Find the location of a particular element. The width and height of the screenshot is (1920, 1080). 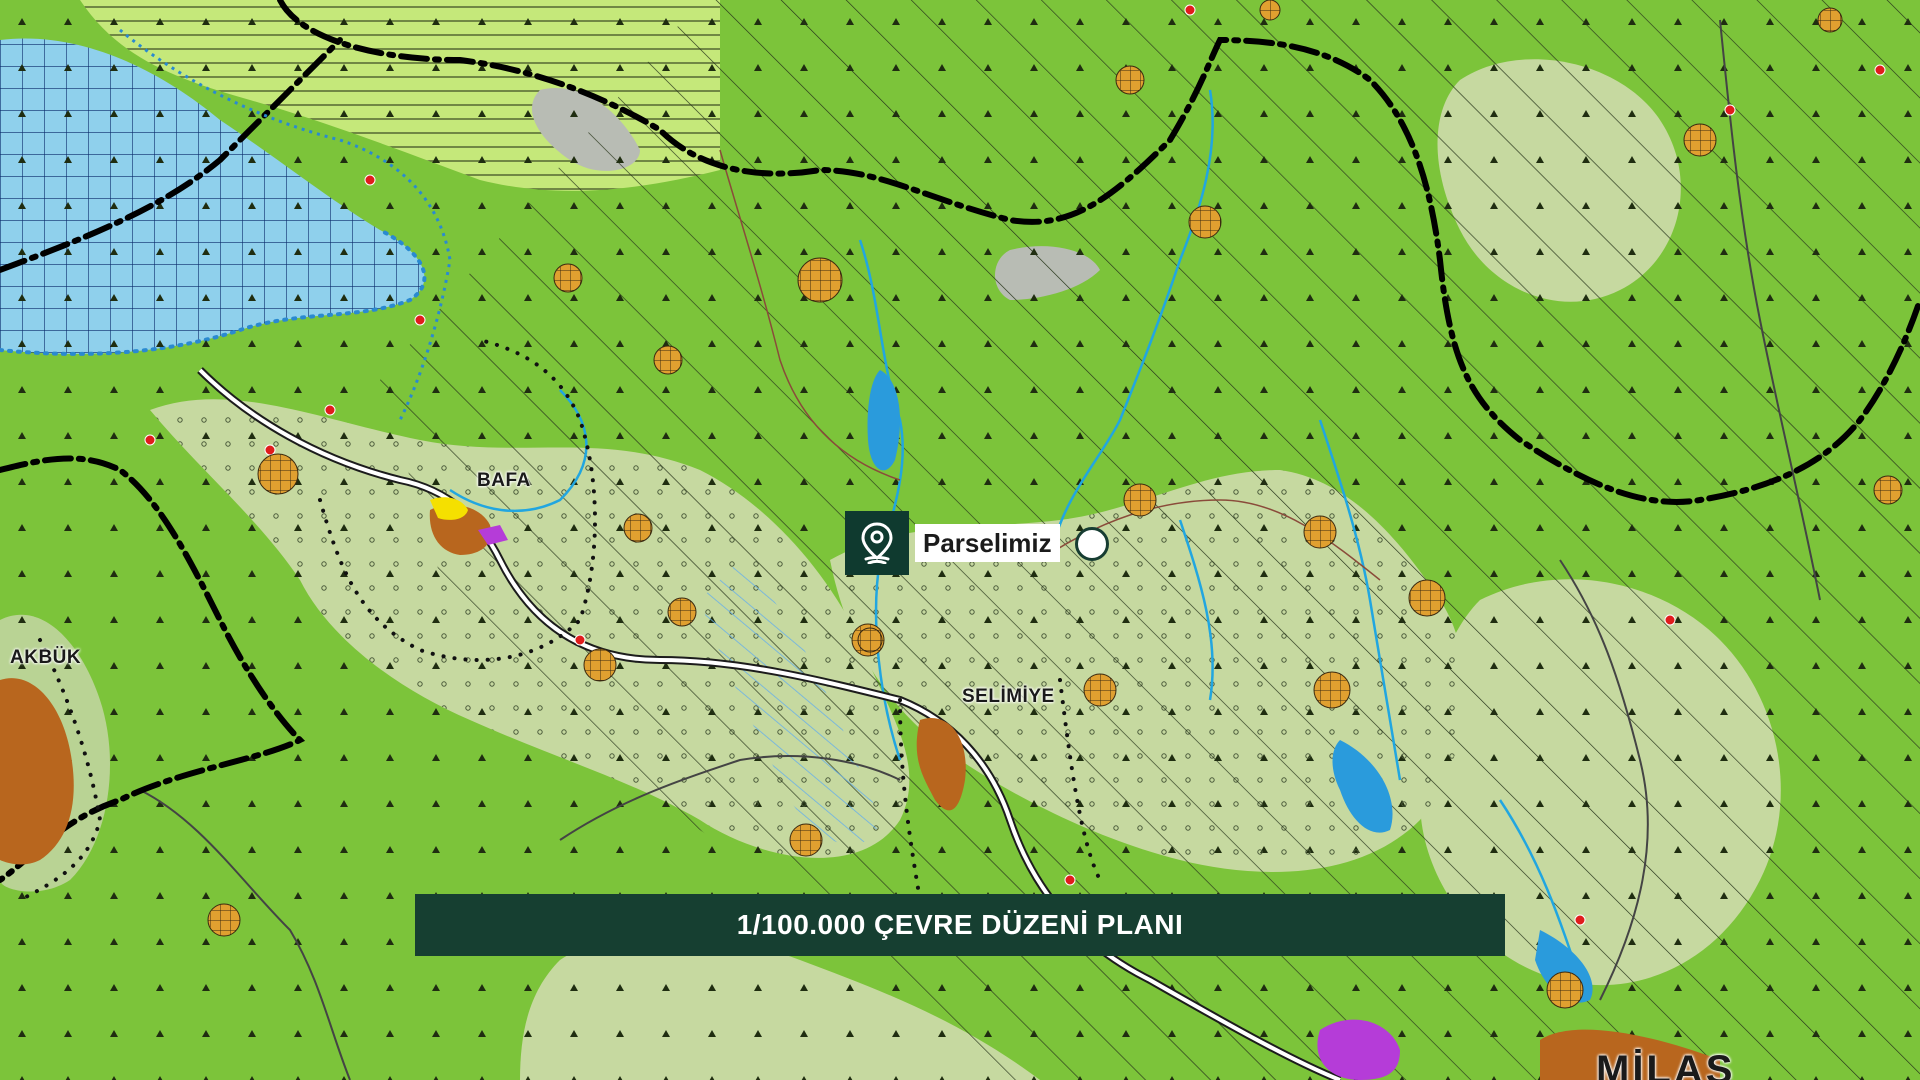

map-title: 1/100.000 ÇEVRE DÜZENİ PLANI is located at coordinates (960, 924).